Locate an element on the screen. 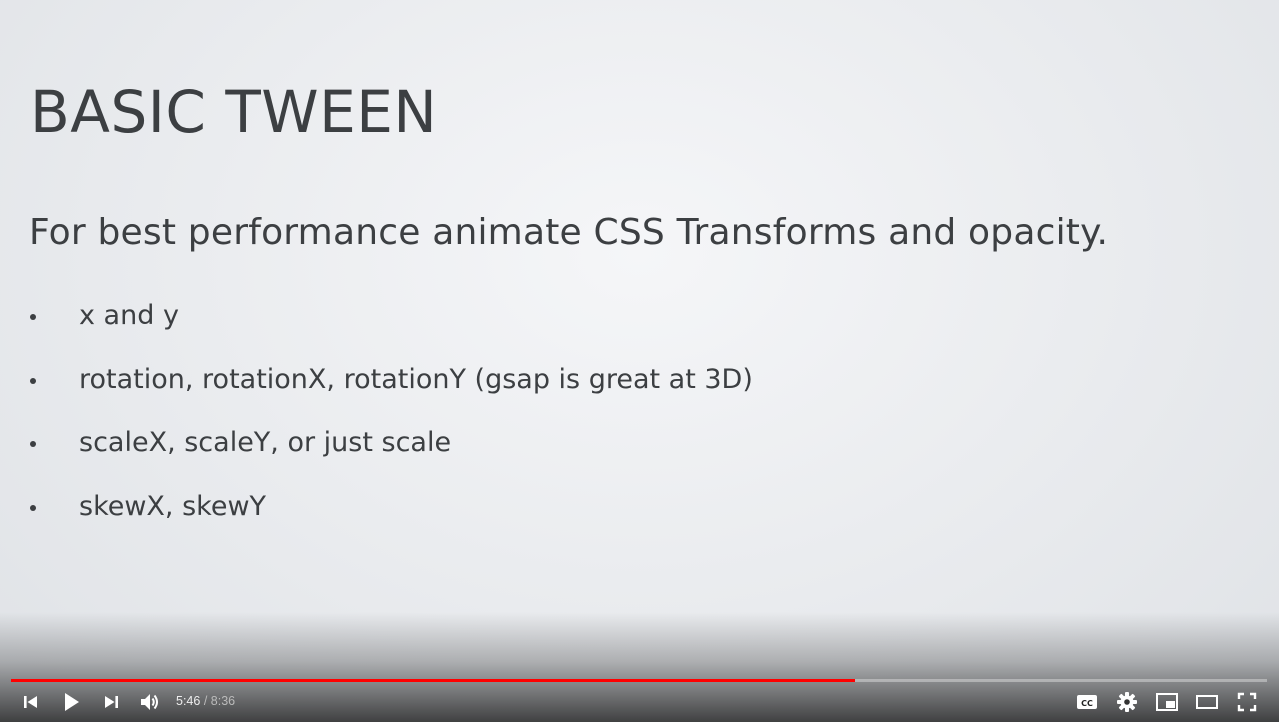  bullet-text: x and y is located at coordinates (129, 315).